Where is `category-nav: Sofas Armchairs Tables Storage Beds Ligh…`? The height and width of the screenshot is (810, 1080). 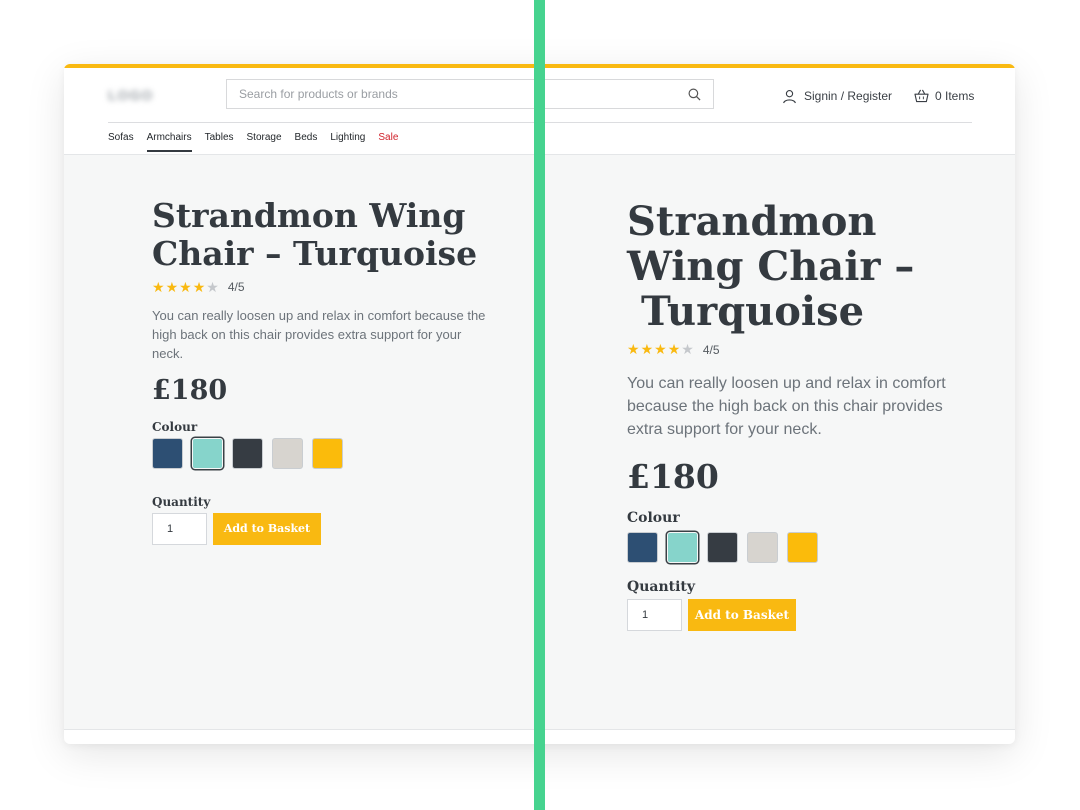
category-nav: Sofas Armchairs Tables Storage Beds Ligh… is located at coordinates (259, 142).